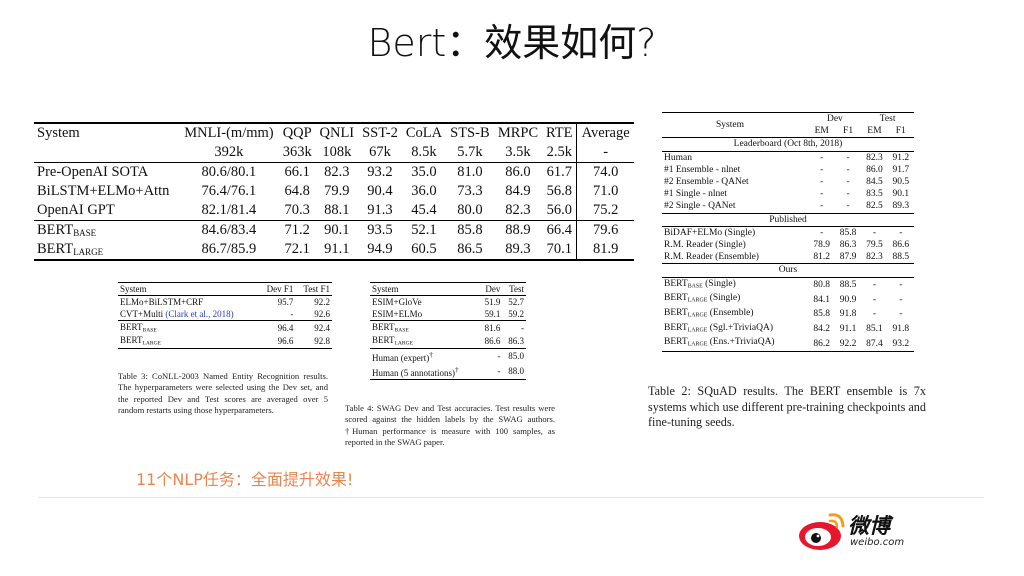 The image size is (1024, 576). I want to click on table-cell: 86.6, so click(901, 245).